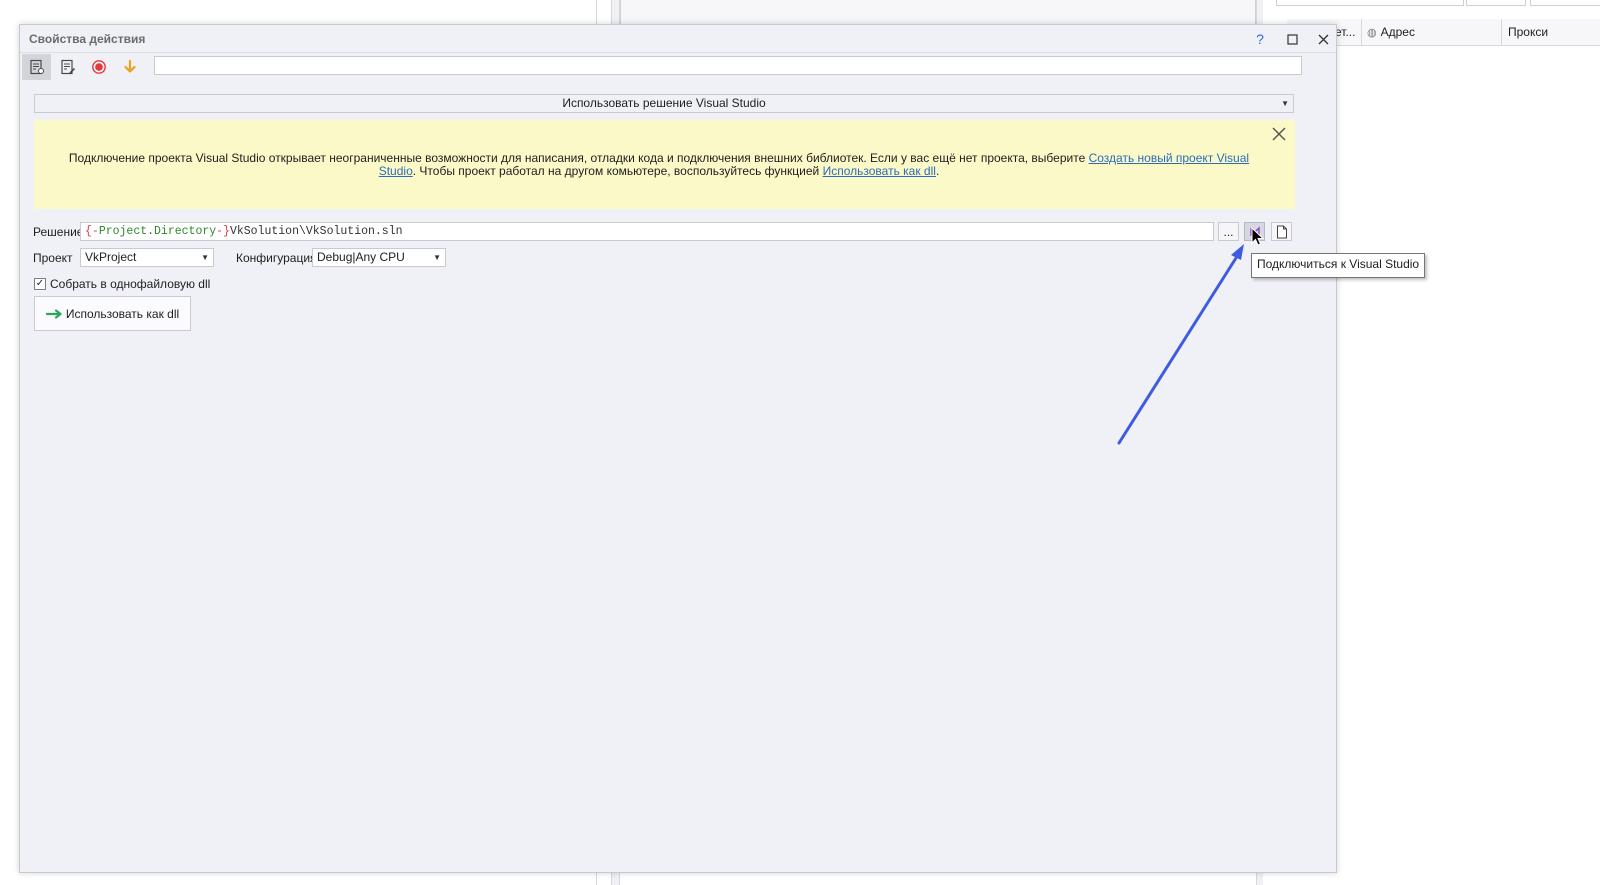 This screenshot has width=1600, height=885. I want to click on download-tool-button, so click(129, 67).